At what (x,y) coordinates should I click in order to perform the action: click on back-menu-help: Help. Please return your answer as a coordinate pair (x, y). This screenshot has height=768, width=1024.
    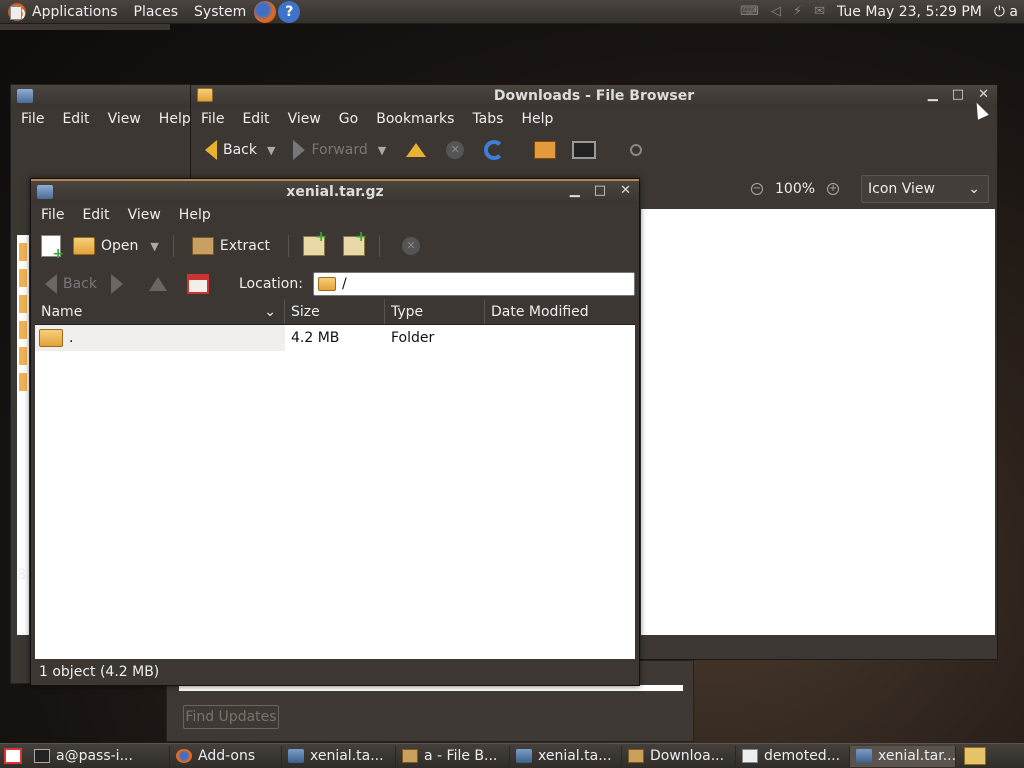
    Looking at the image, I should click on (175, 119).